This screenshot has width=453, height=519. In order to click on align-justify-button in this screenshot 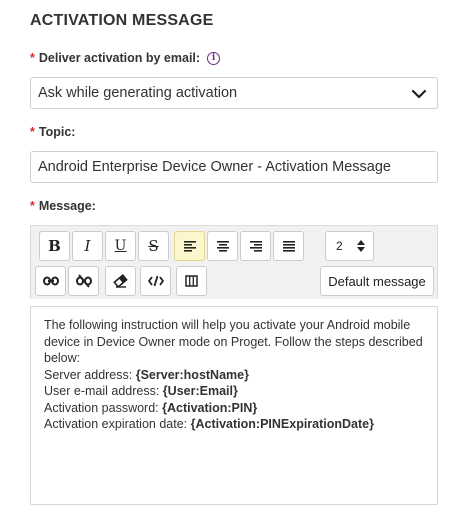, I will do `click(288, 246)`.